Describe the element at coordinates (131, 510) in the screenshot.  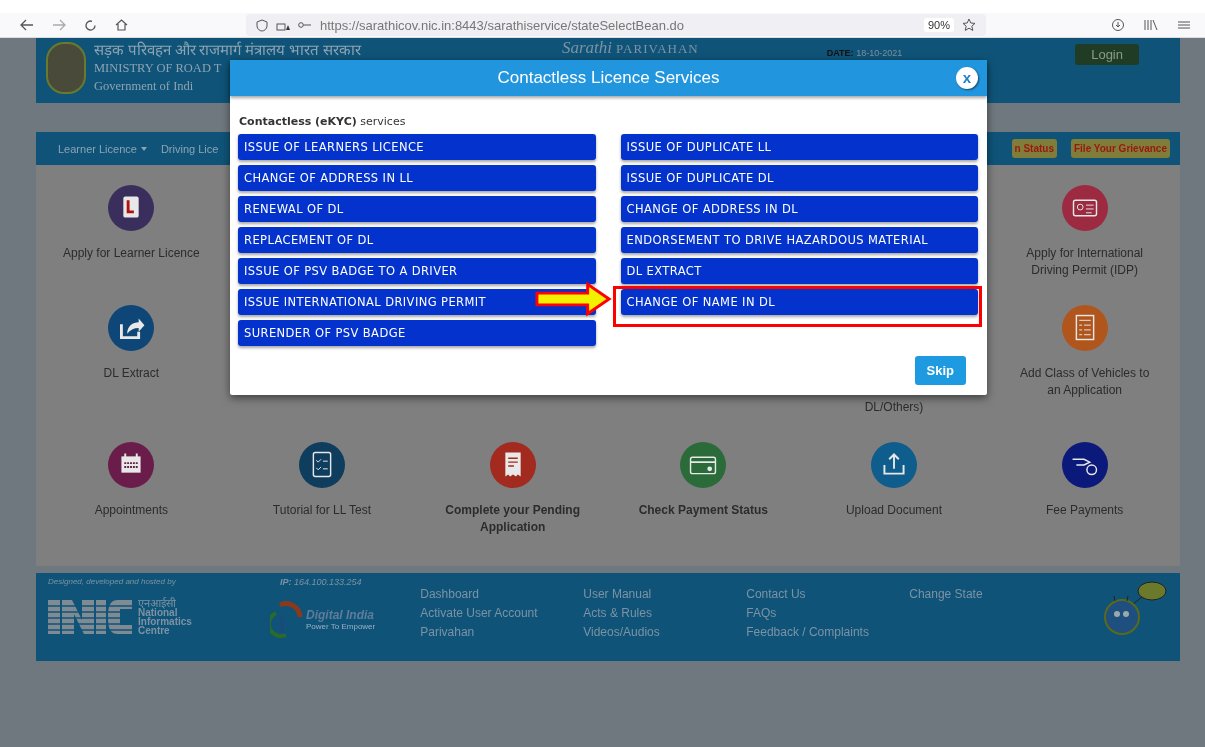
I see `tile-caption: Appointments` at that location.